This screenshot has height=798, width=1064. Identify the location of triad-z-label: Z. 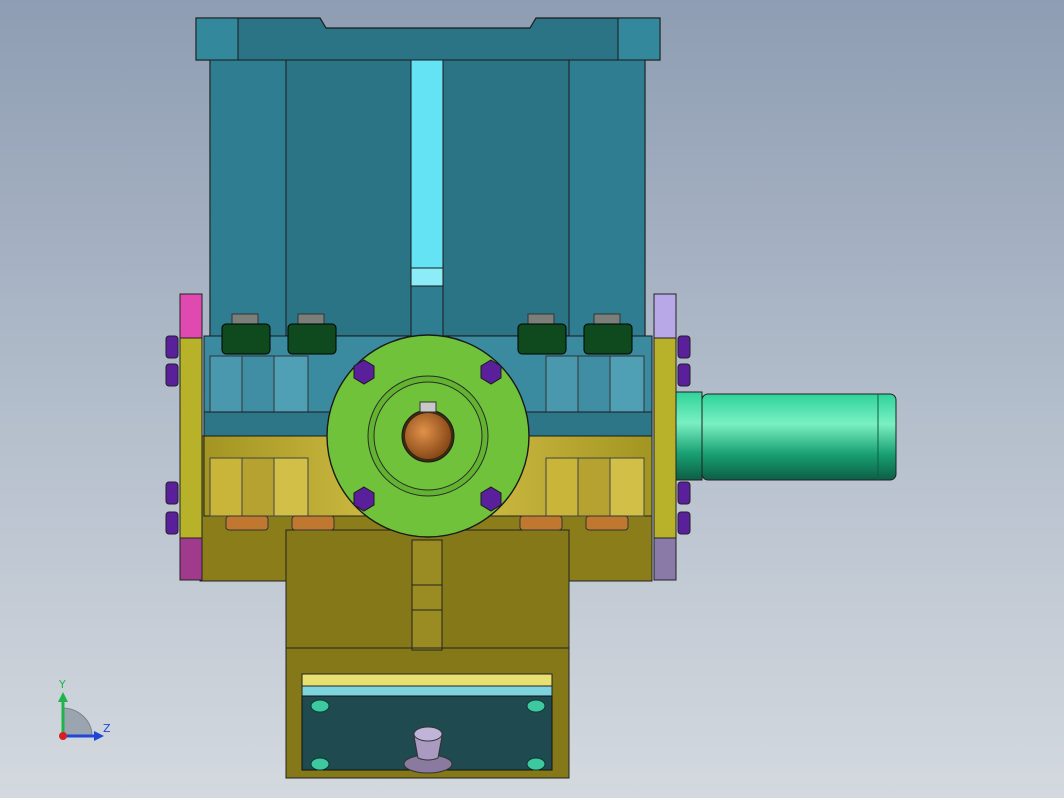
(107, 728).